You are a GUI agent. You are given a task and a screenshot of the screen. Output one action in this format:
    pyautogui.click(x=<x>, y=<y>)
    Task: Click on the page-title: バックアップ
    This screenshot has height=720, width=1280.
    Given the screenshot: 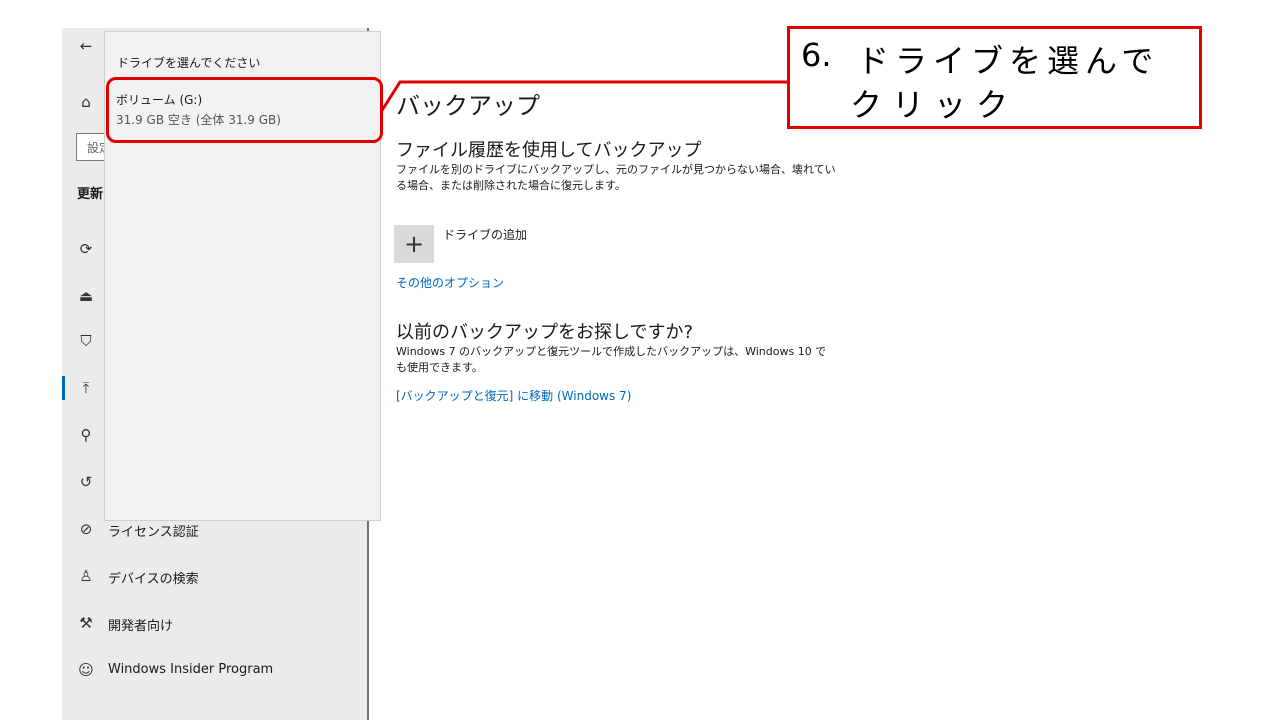 What is the action you would take?
    pyautogui.click(x=468, y=106)
    